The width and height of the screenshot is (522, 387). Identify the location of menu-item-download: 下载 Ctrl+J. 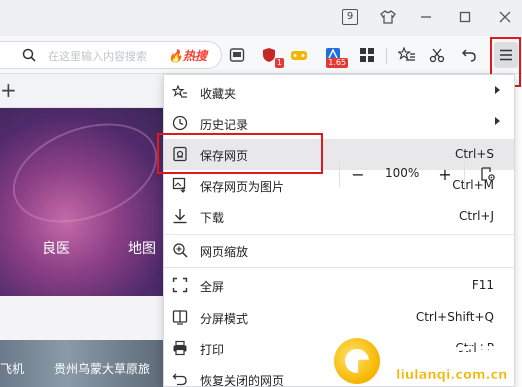
(339, 216).